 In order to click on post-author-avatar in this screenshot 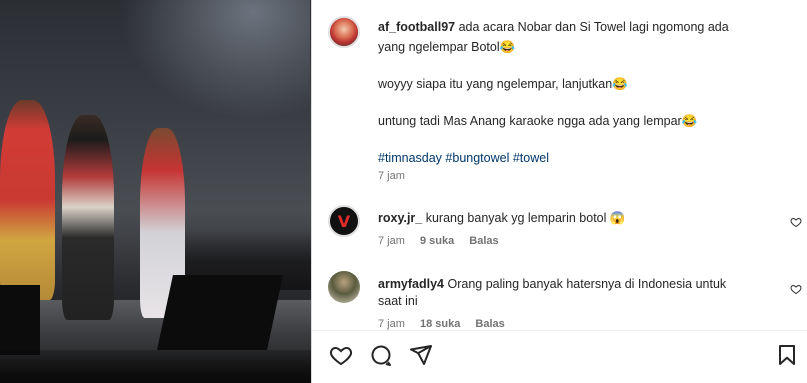, I will do `click(344, 32)`.